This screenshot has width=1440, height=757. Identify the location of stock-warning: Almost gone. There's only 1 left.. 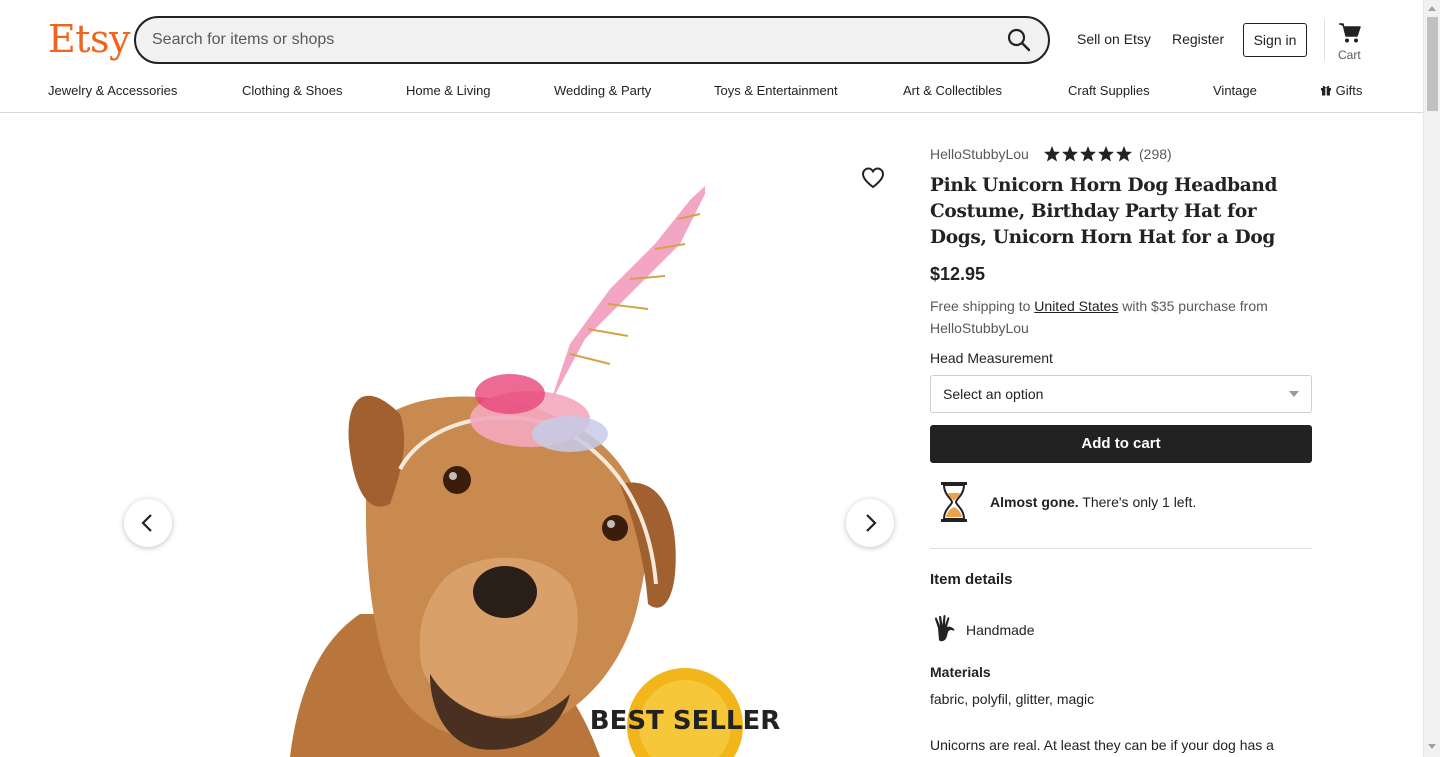
(1093, 502).